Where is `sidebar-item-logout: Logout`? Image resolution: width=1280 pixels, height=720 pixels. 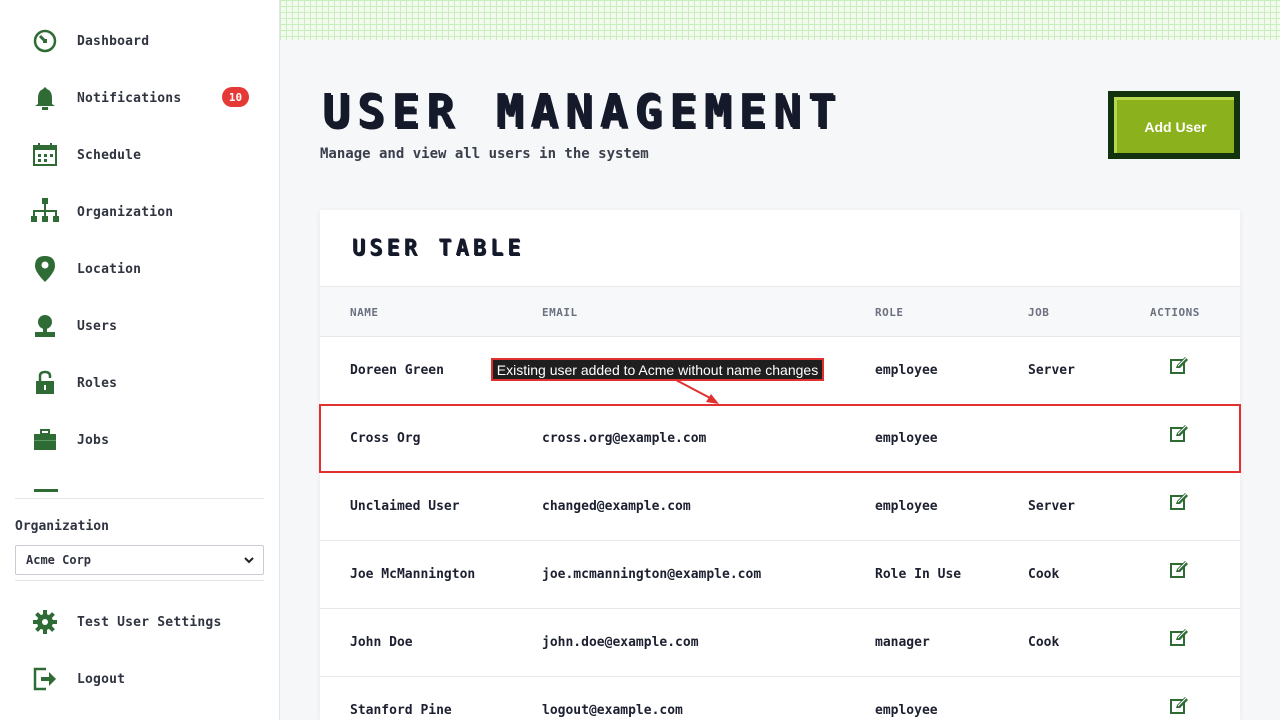
sidebar-item-logout: Logout is located at coordinates (146, 679).